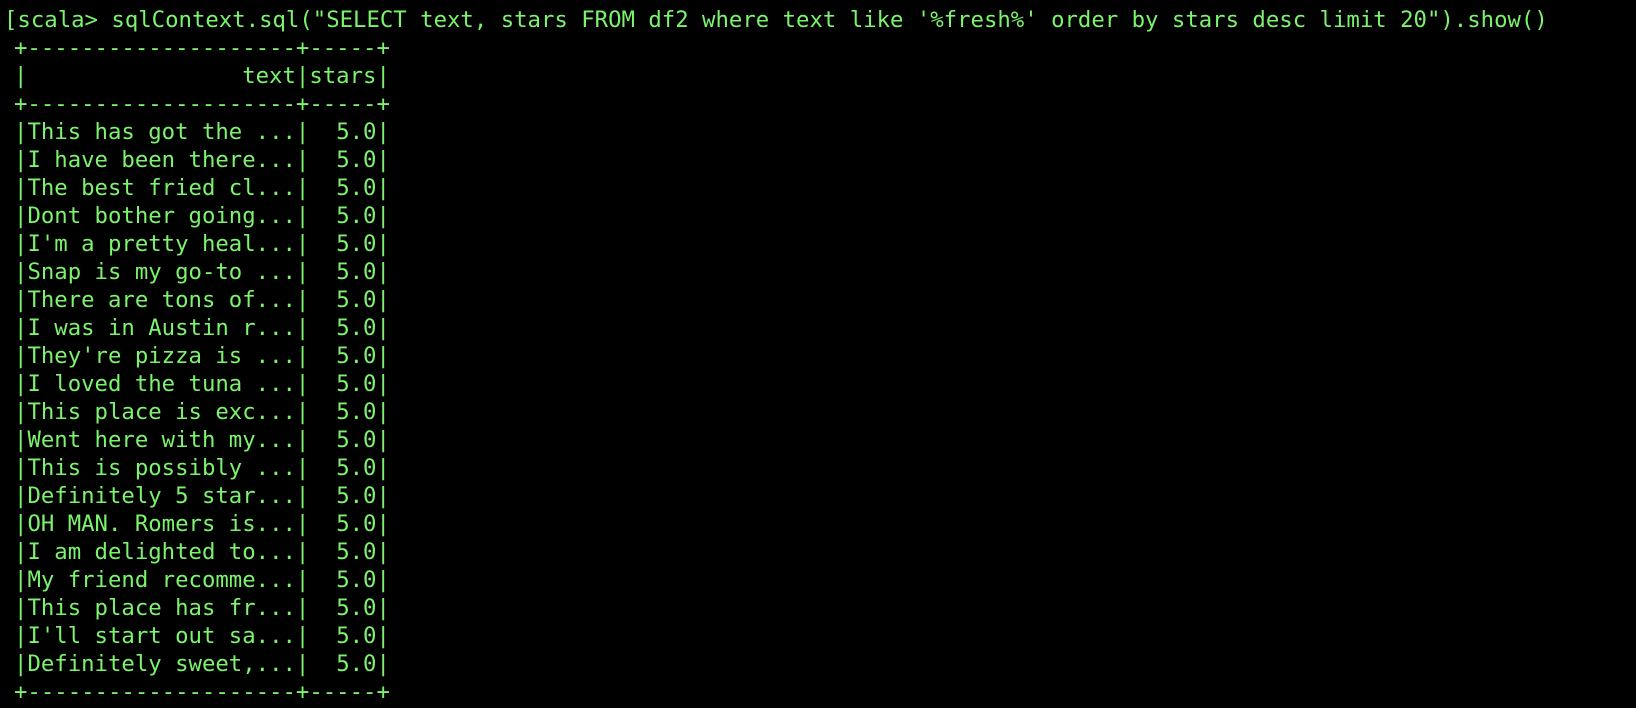 The image size is (1636, 708). I want to click on table-row: |They're pizza is ...| 5.0|, so click(820, 356).